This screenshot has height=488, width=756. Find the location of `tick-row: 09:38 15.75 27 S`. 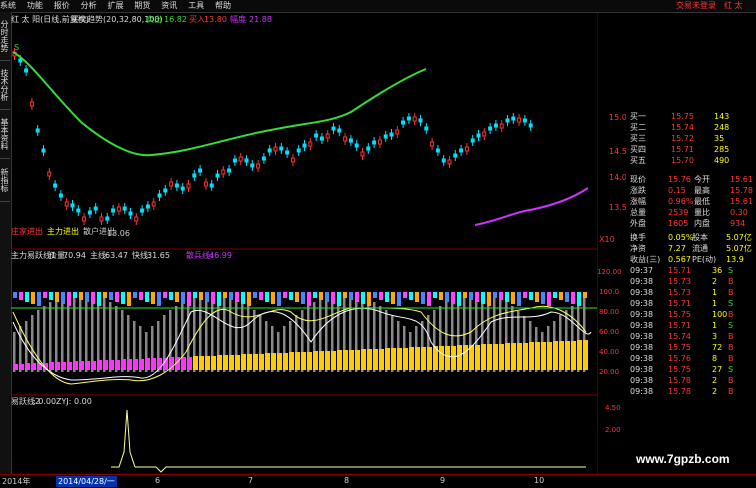

tick-row: 09:38 15.75 27 S is located at coordinates (691, 369).